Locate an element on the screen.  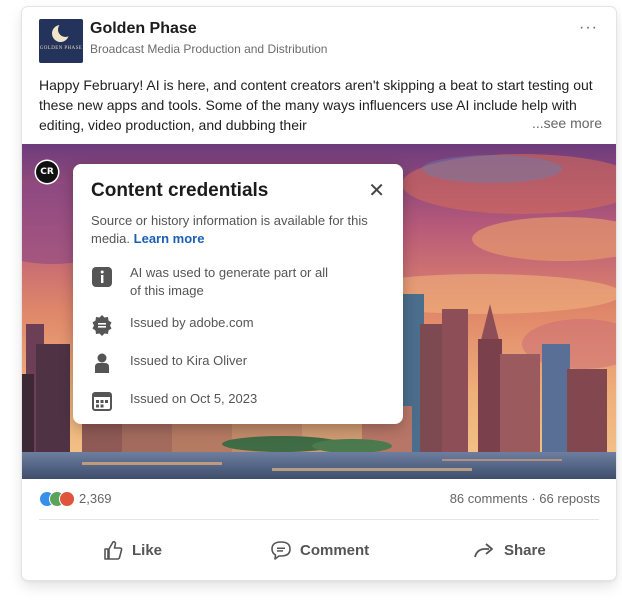
share-label: Share is located at coordinates (525, 550).